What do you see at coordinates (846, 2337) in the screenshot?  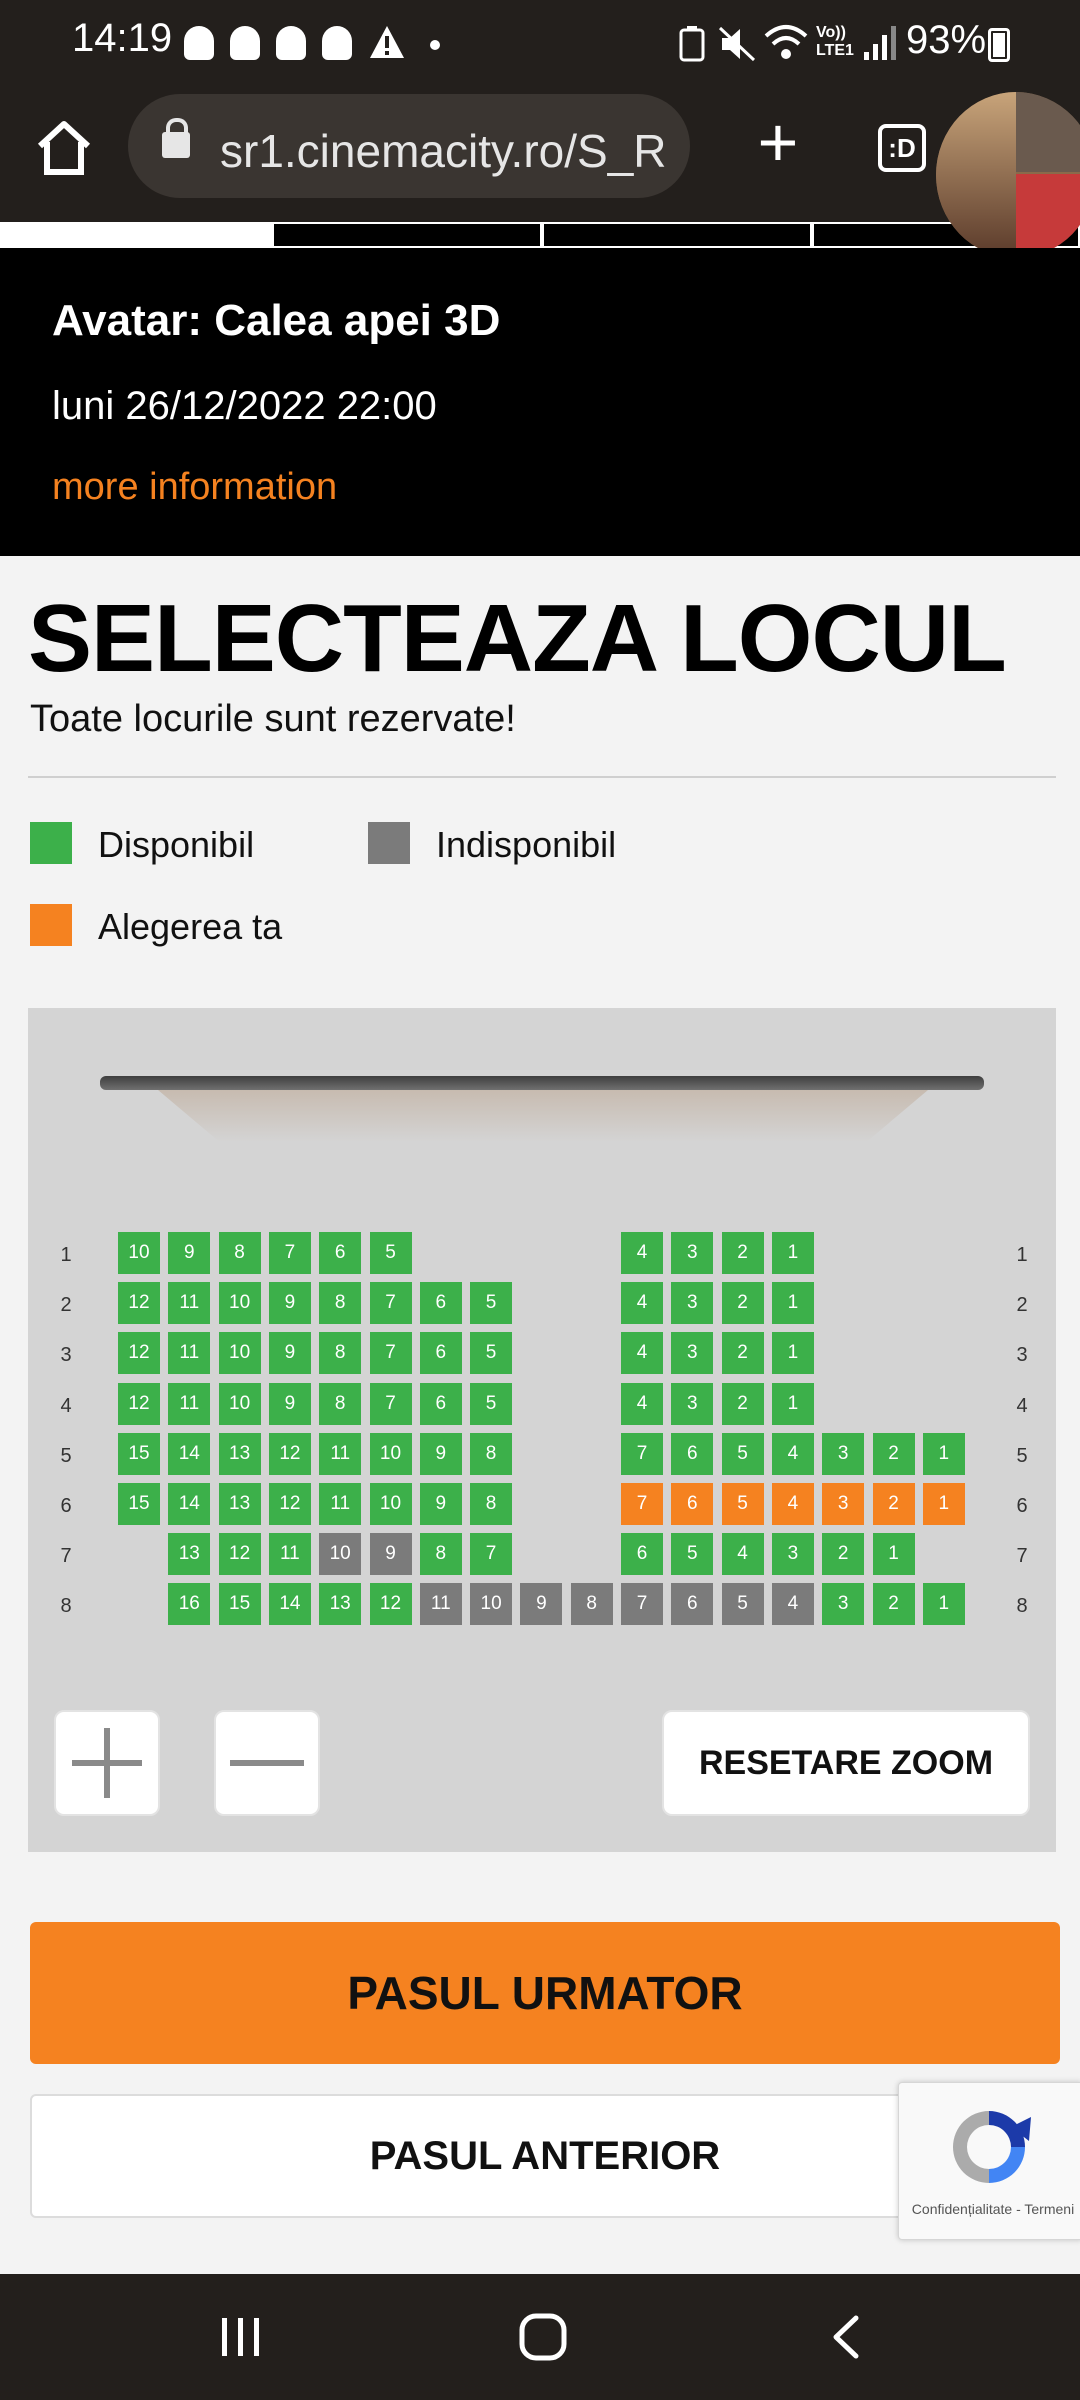 I see `back-icon` at bounding box center [846, 2337].